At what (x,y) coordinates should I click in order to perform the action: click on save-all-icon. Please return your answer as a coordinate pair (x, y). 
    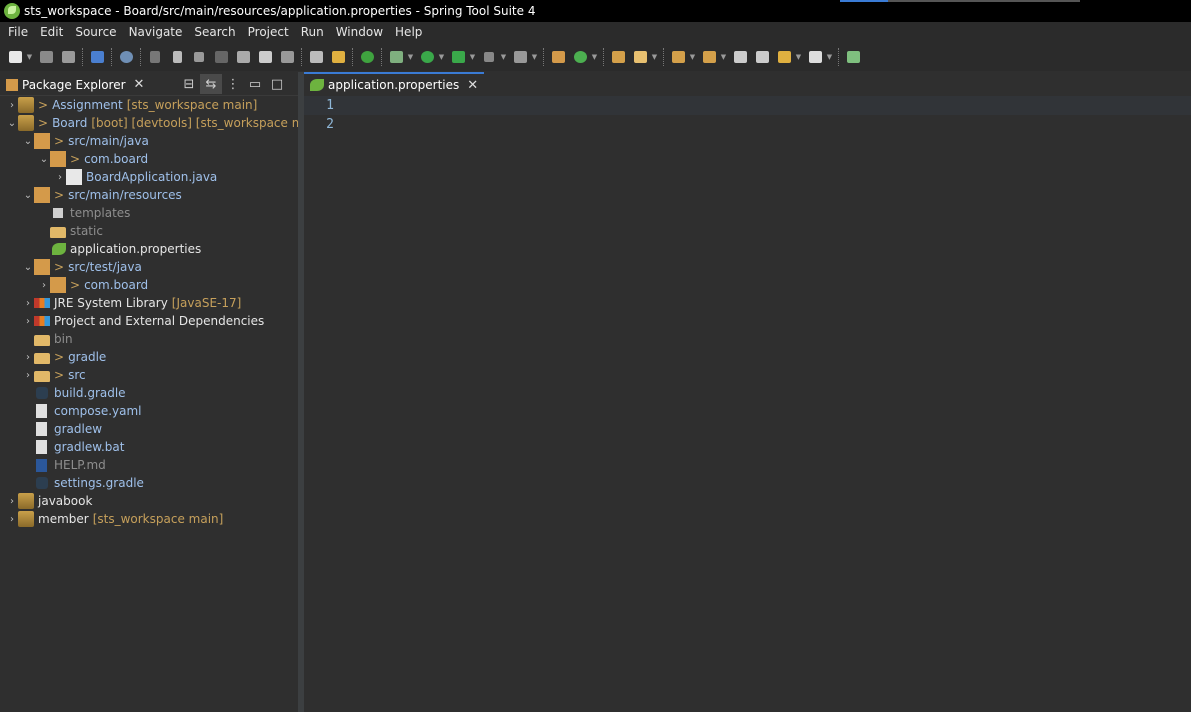
    Looking at the image, I should click on (68, 57).